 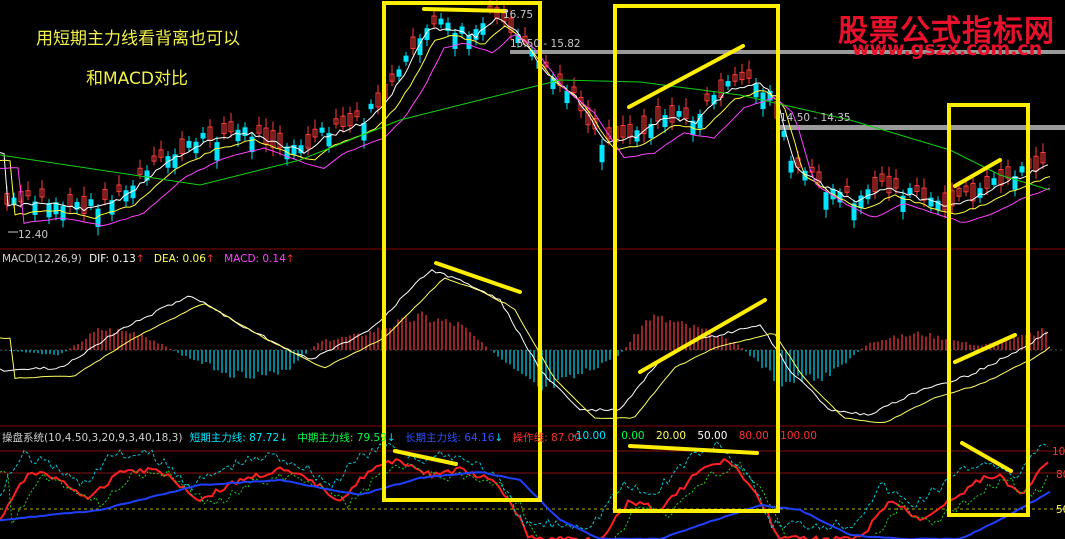 I want to click on price-level1-label: 15.50 - 15.82, so click(x=545, y=44).